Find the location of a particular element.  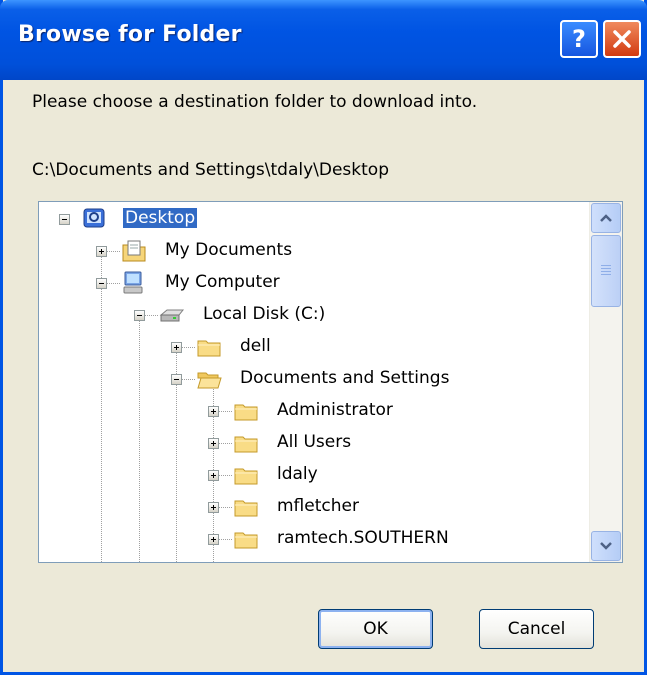

tree-item-label: Administrator is located at coordinates (335, 410).